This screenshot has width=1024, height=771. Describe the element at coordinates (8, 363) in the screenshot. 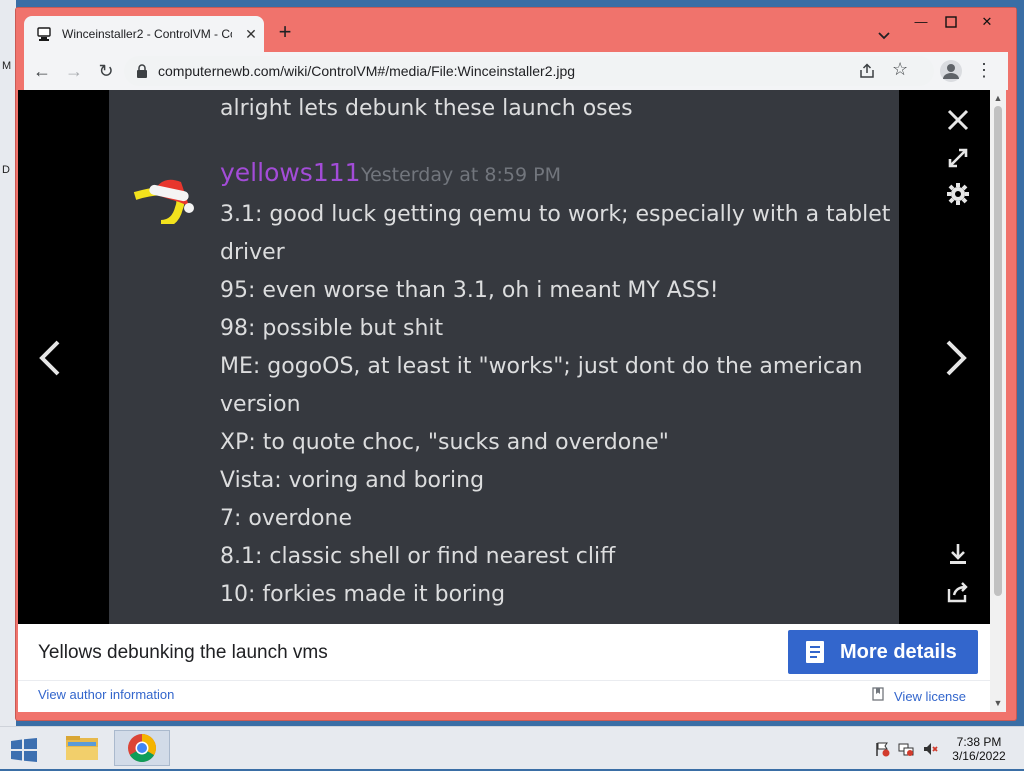

I see `desktop-edge: M D` at that location.